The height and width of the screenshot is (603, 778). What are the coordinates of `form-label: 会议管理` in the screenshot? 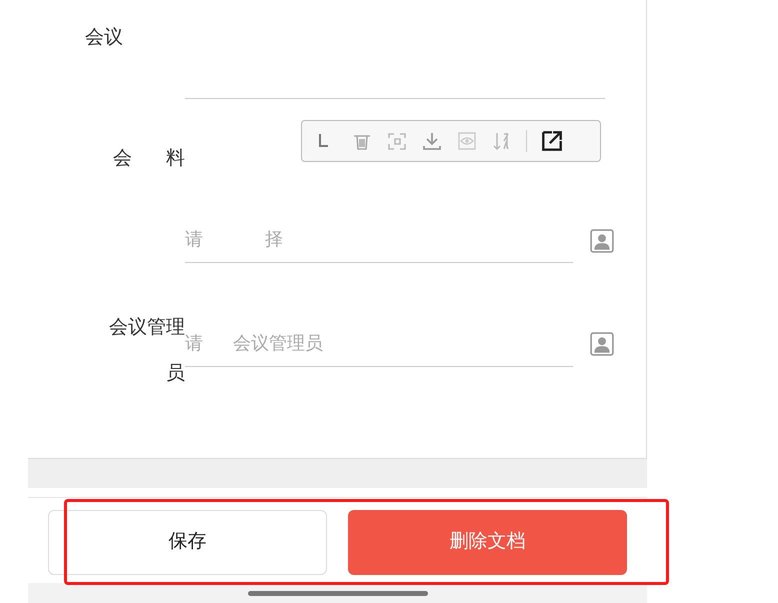 It's located at (147, 328).